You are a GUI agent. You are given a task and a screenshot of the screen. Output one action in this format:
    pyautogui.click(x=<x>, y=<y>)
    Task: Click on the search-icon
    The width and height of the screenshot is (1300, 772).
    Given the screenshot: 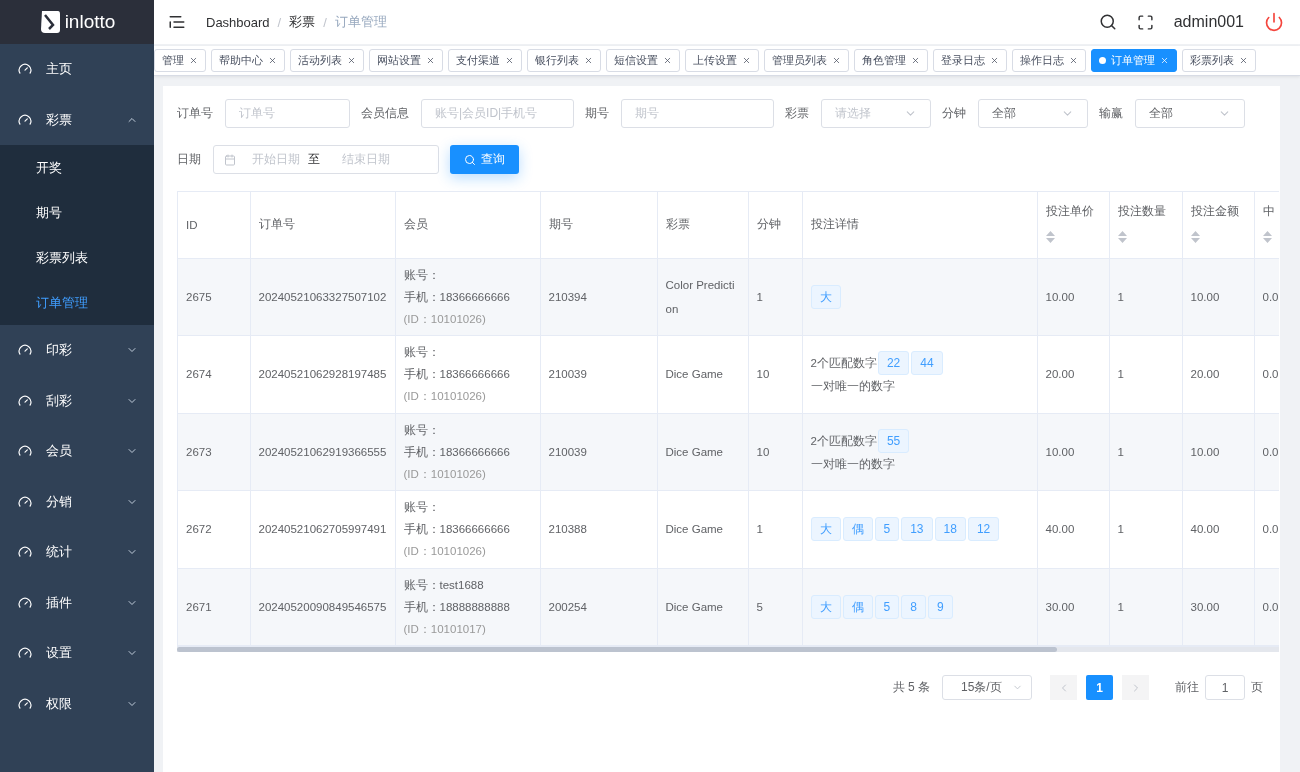 What is the action you would take?
    pyautogui.click(x=1107, y=22)
    